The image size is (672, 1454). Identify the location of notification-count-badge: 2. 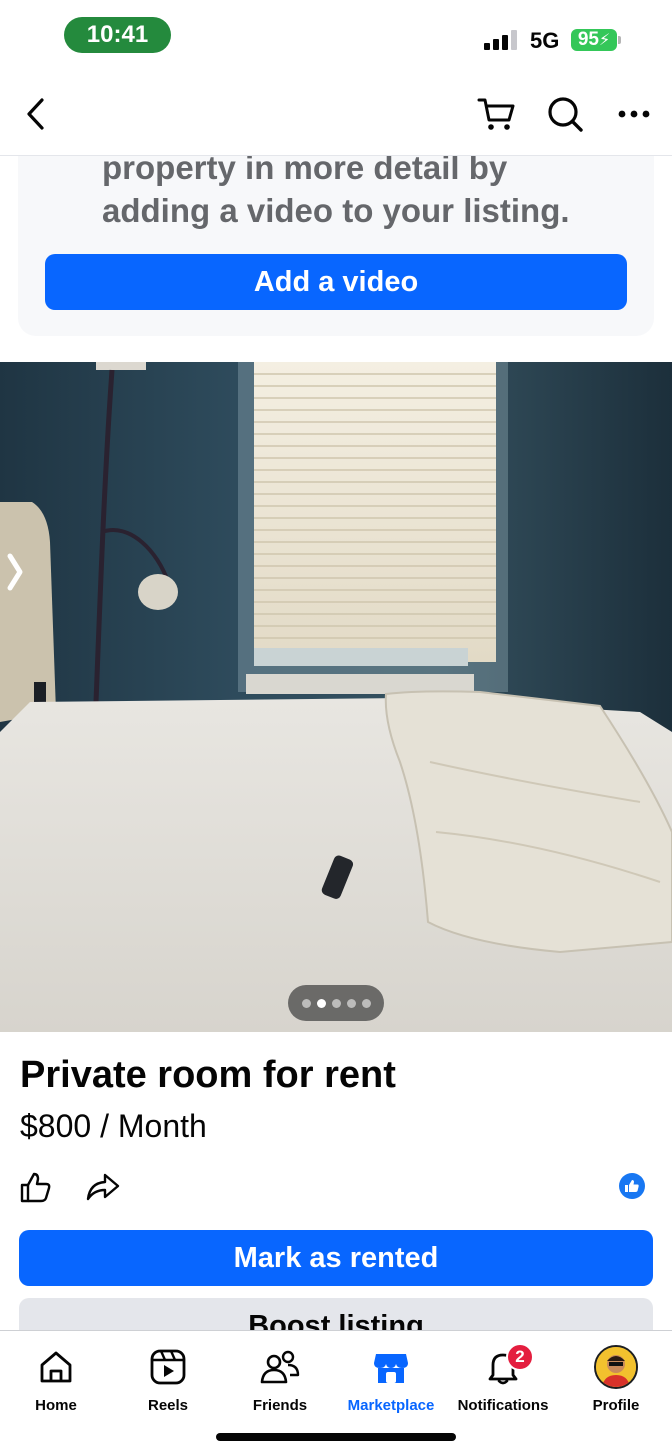
(520, 1357).